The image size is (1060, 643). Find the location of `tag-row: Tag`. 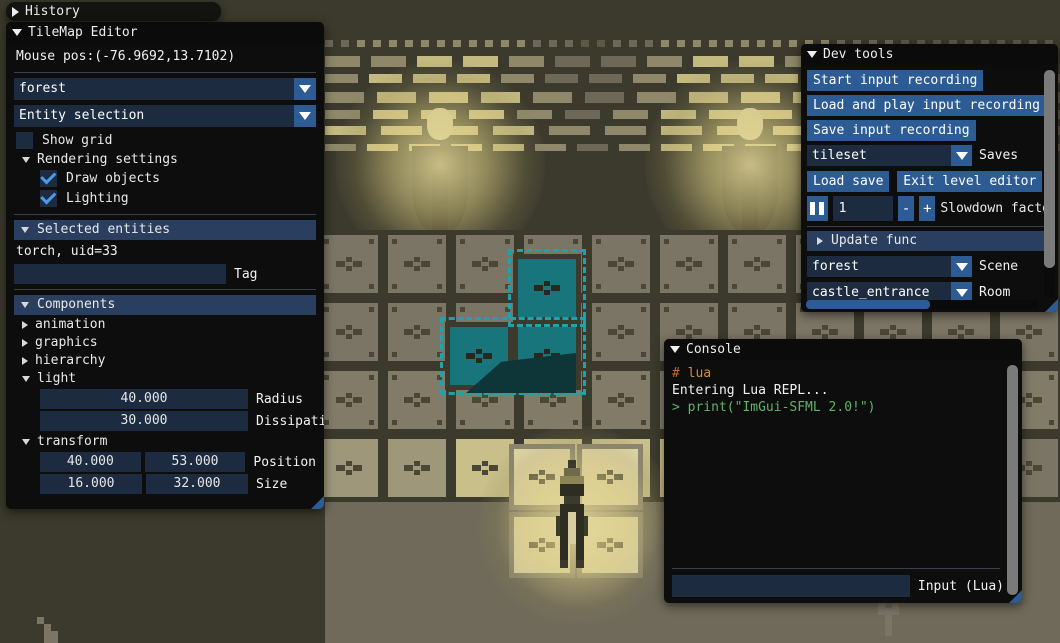

tag-row: Tag is located at coordinates (165, 274).